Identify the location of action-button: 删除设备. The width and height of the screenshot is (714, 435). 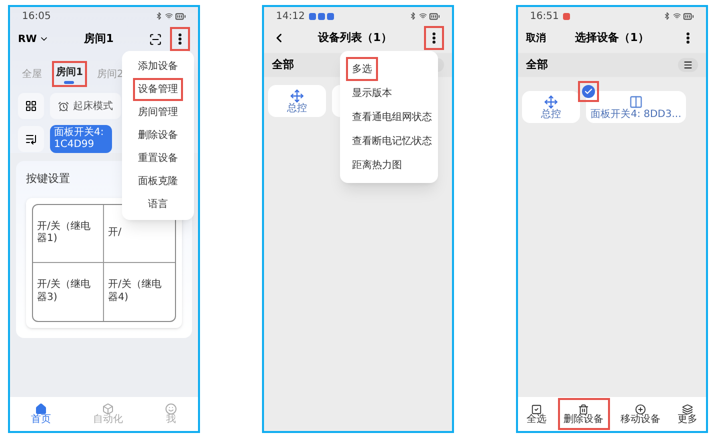
(584, 414).